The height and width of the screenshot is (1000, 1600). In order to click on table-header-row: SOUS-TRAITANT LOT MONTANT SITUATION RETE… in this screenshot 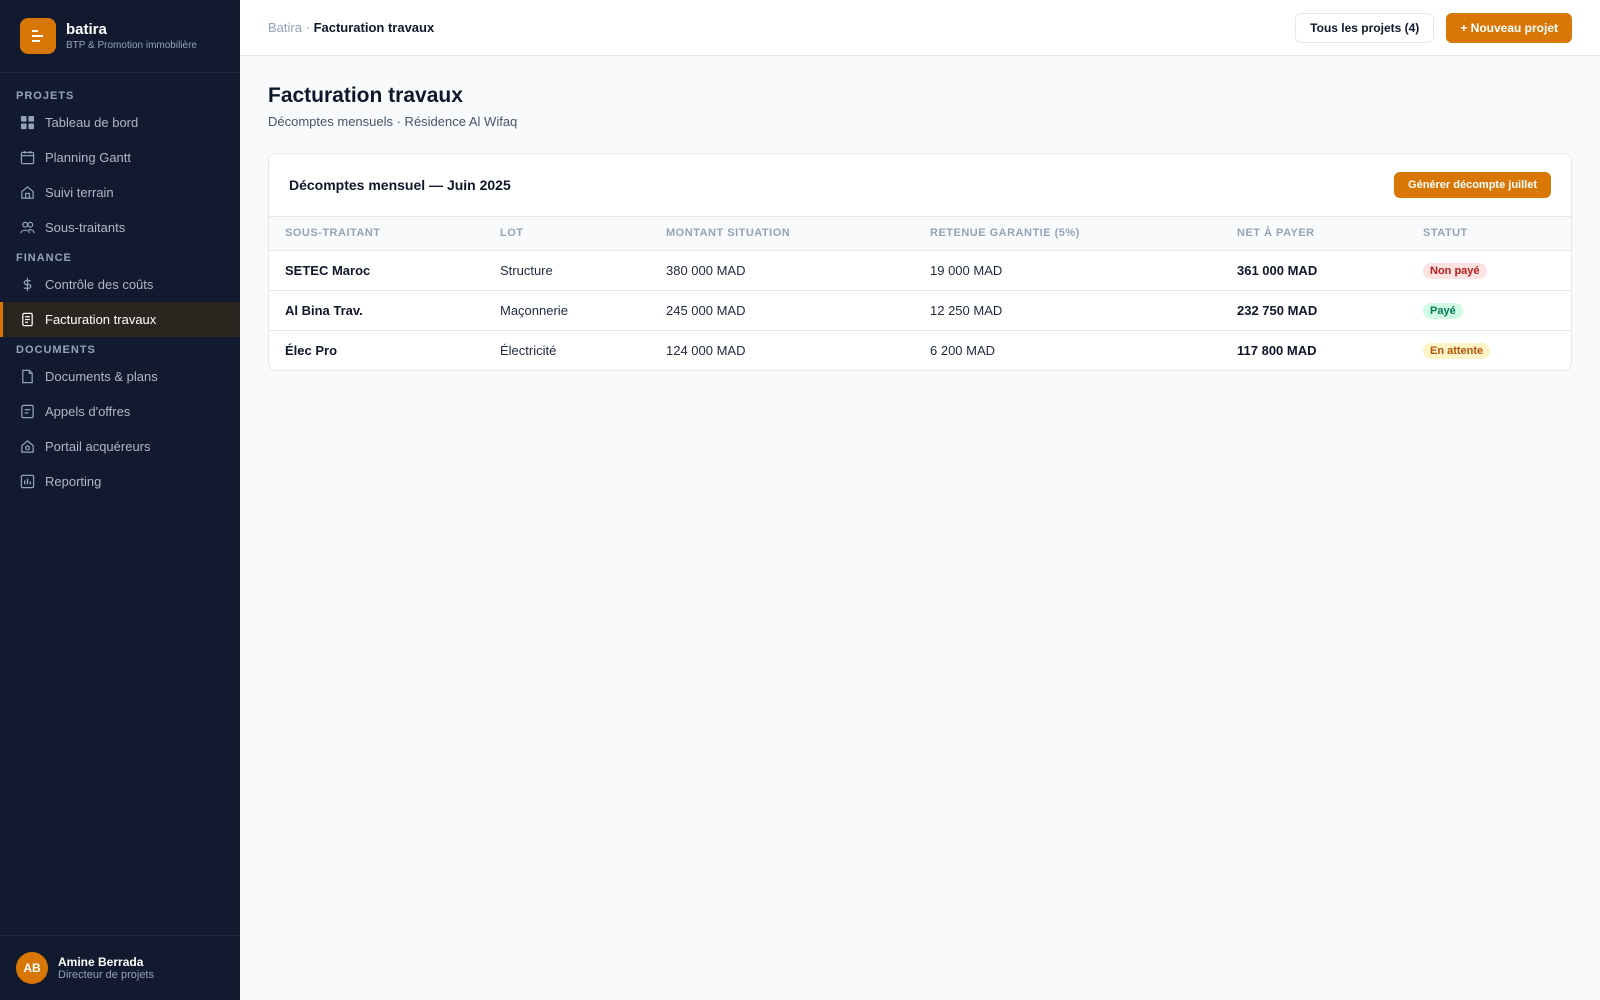, I will do `click(920, 234)`.